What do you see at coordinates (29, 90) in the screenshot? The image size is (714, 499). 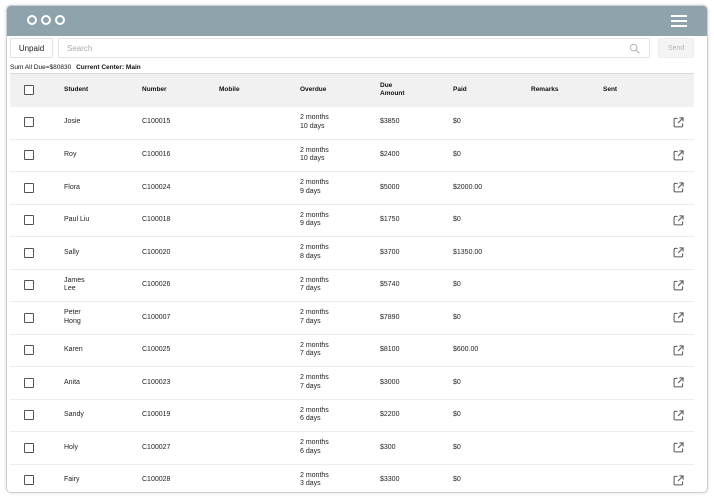 I see `select-all-checkbox` at bounding box center [29, 90].